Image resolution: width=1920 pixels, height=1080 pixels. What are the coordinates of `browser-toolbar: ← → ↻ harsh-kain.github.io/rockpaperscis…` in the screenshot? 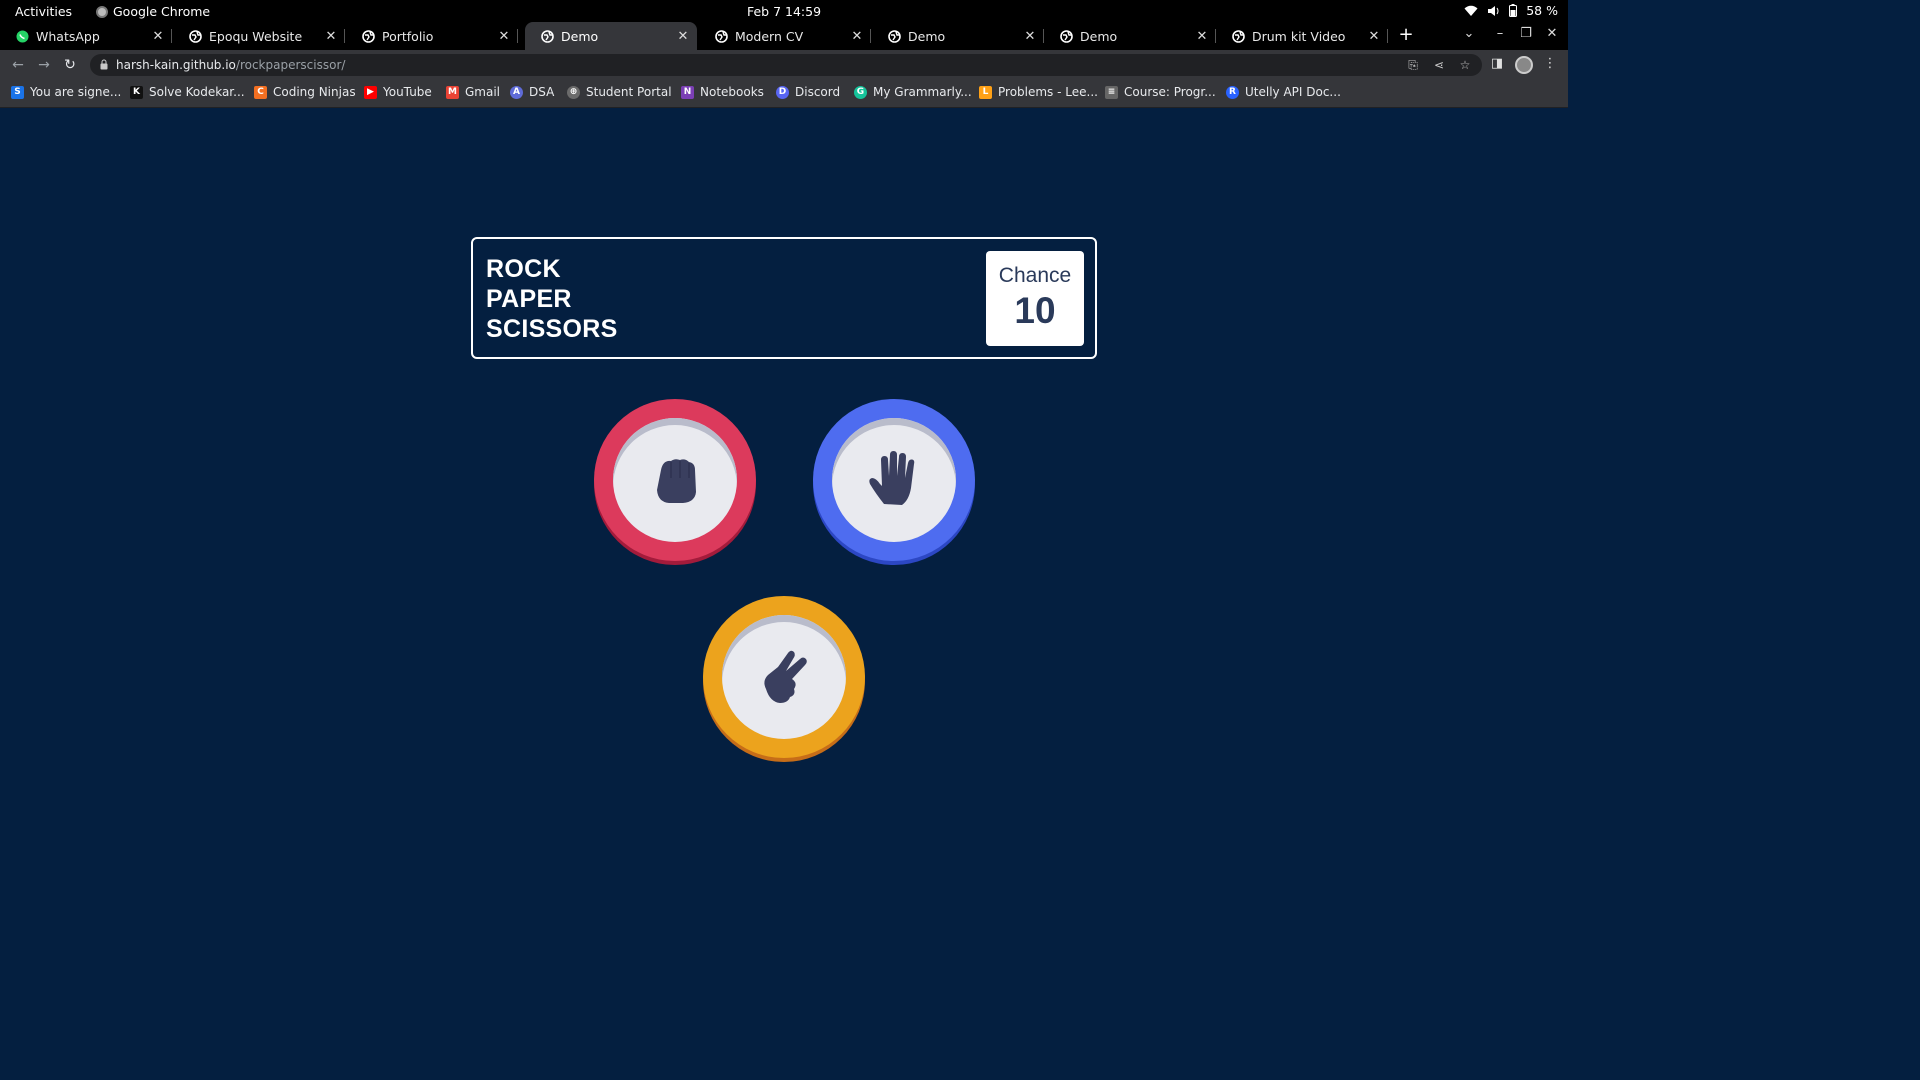 It's located at (784, 65).